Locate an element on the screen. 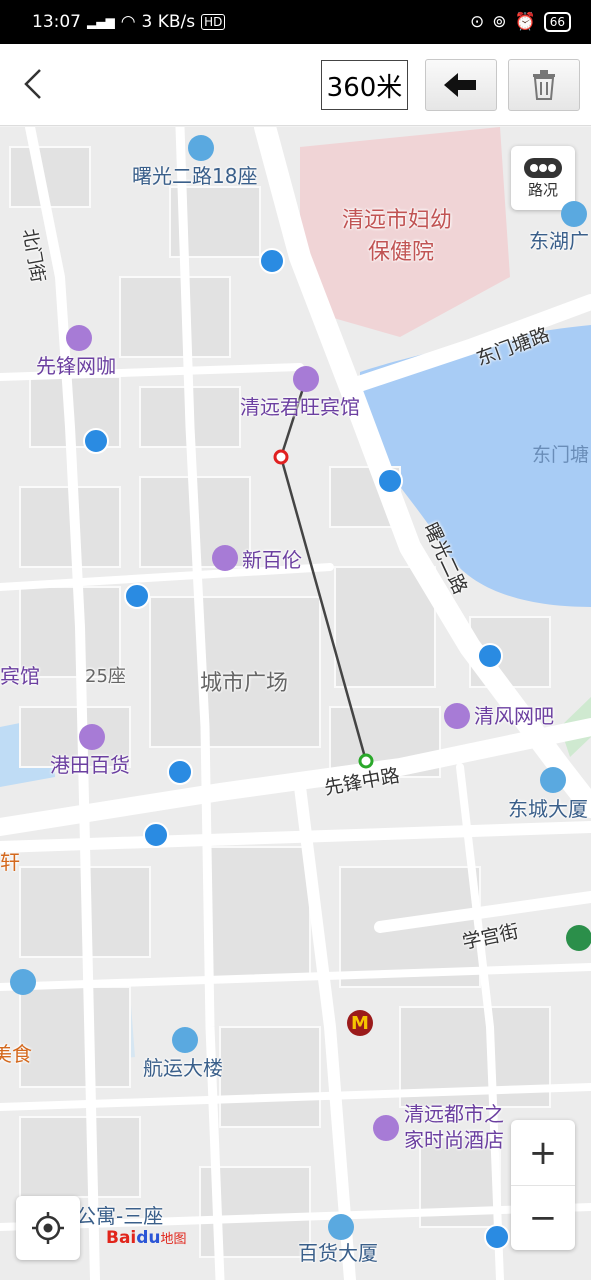  map-label: 城市广场 is located at coordinates (244, 683).